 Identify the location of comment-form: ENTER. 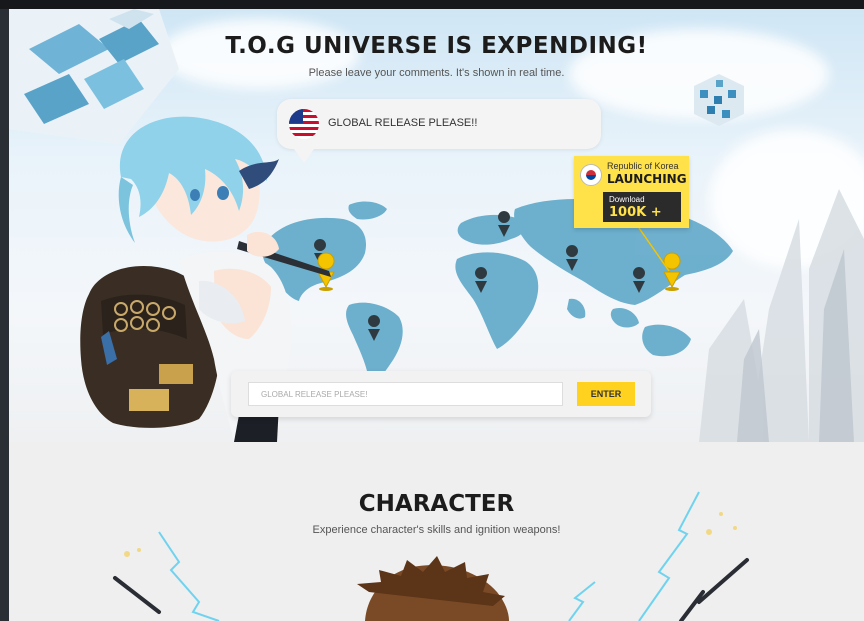
(441, 394).